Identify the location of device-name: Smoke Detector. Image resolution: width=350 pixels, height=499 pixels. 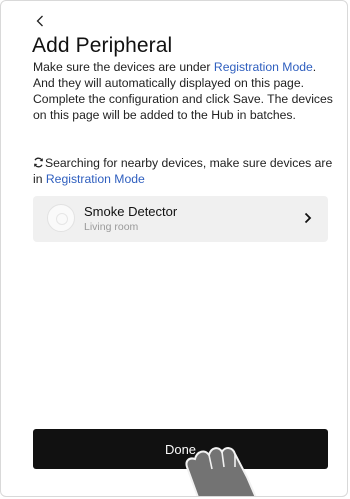
(131, 211).